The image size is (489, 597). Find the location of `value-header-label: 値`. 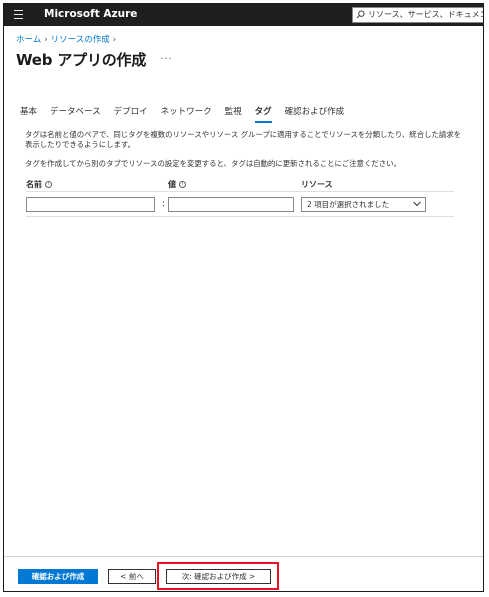

value-header-label: 値 is located at coordinates (172, 184).